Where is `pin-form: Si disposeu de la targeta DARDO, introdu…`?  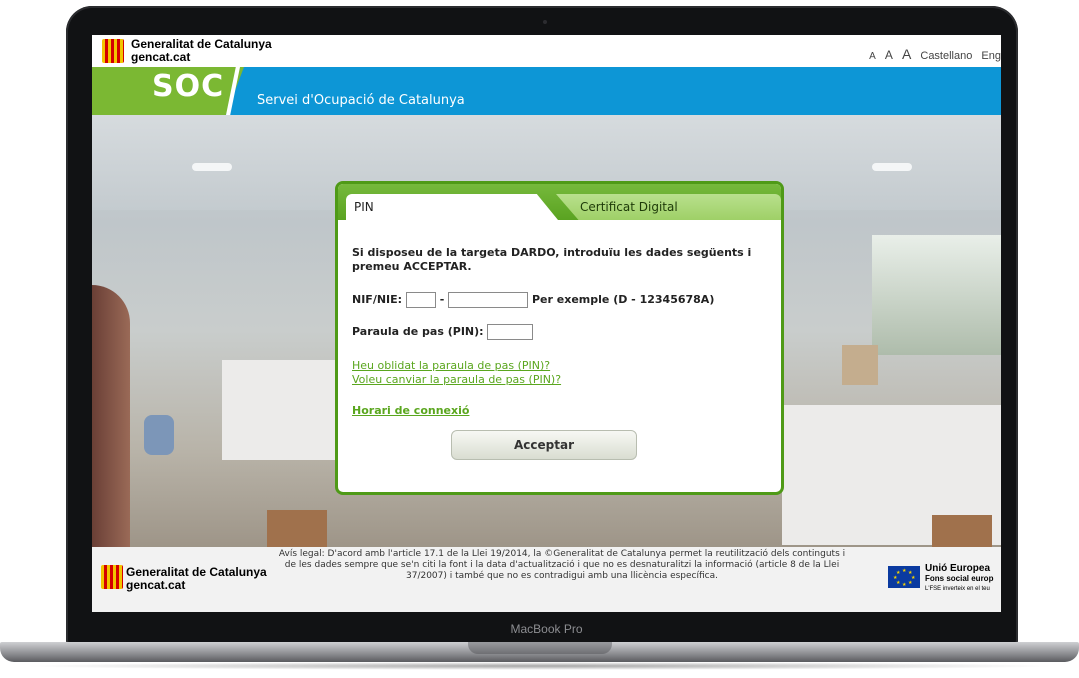
pin-form: Si disposeu de la targeta DARDO, introdu… is located at coordinates (562, 346).